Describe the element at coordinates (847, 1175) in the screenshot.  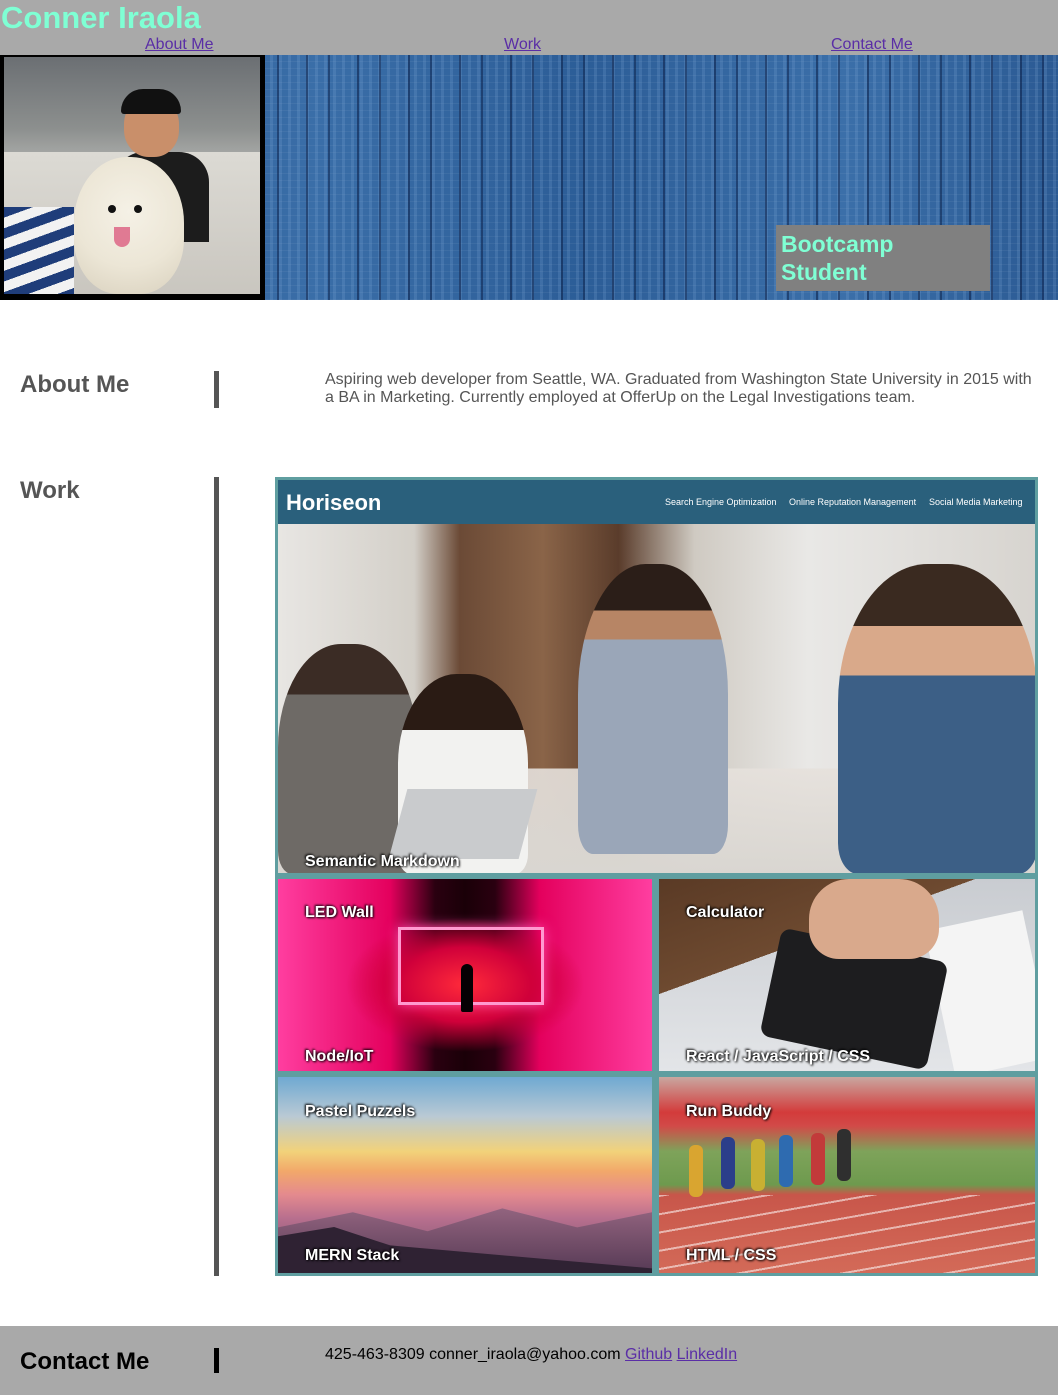
I see `project-card-run-buddy: Run Buddy HTML / CSS` at that location.